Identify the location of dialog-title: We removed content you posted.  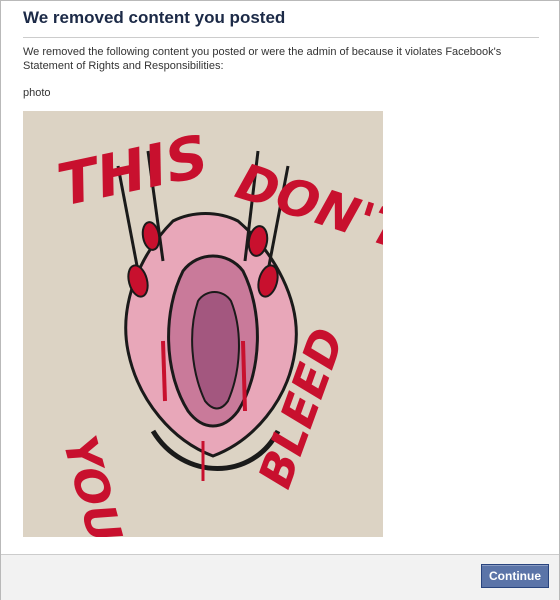
(154, 17).